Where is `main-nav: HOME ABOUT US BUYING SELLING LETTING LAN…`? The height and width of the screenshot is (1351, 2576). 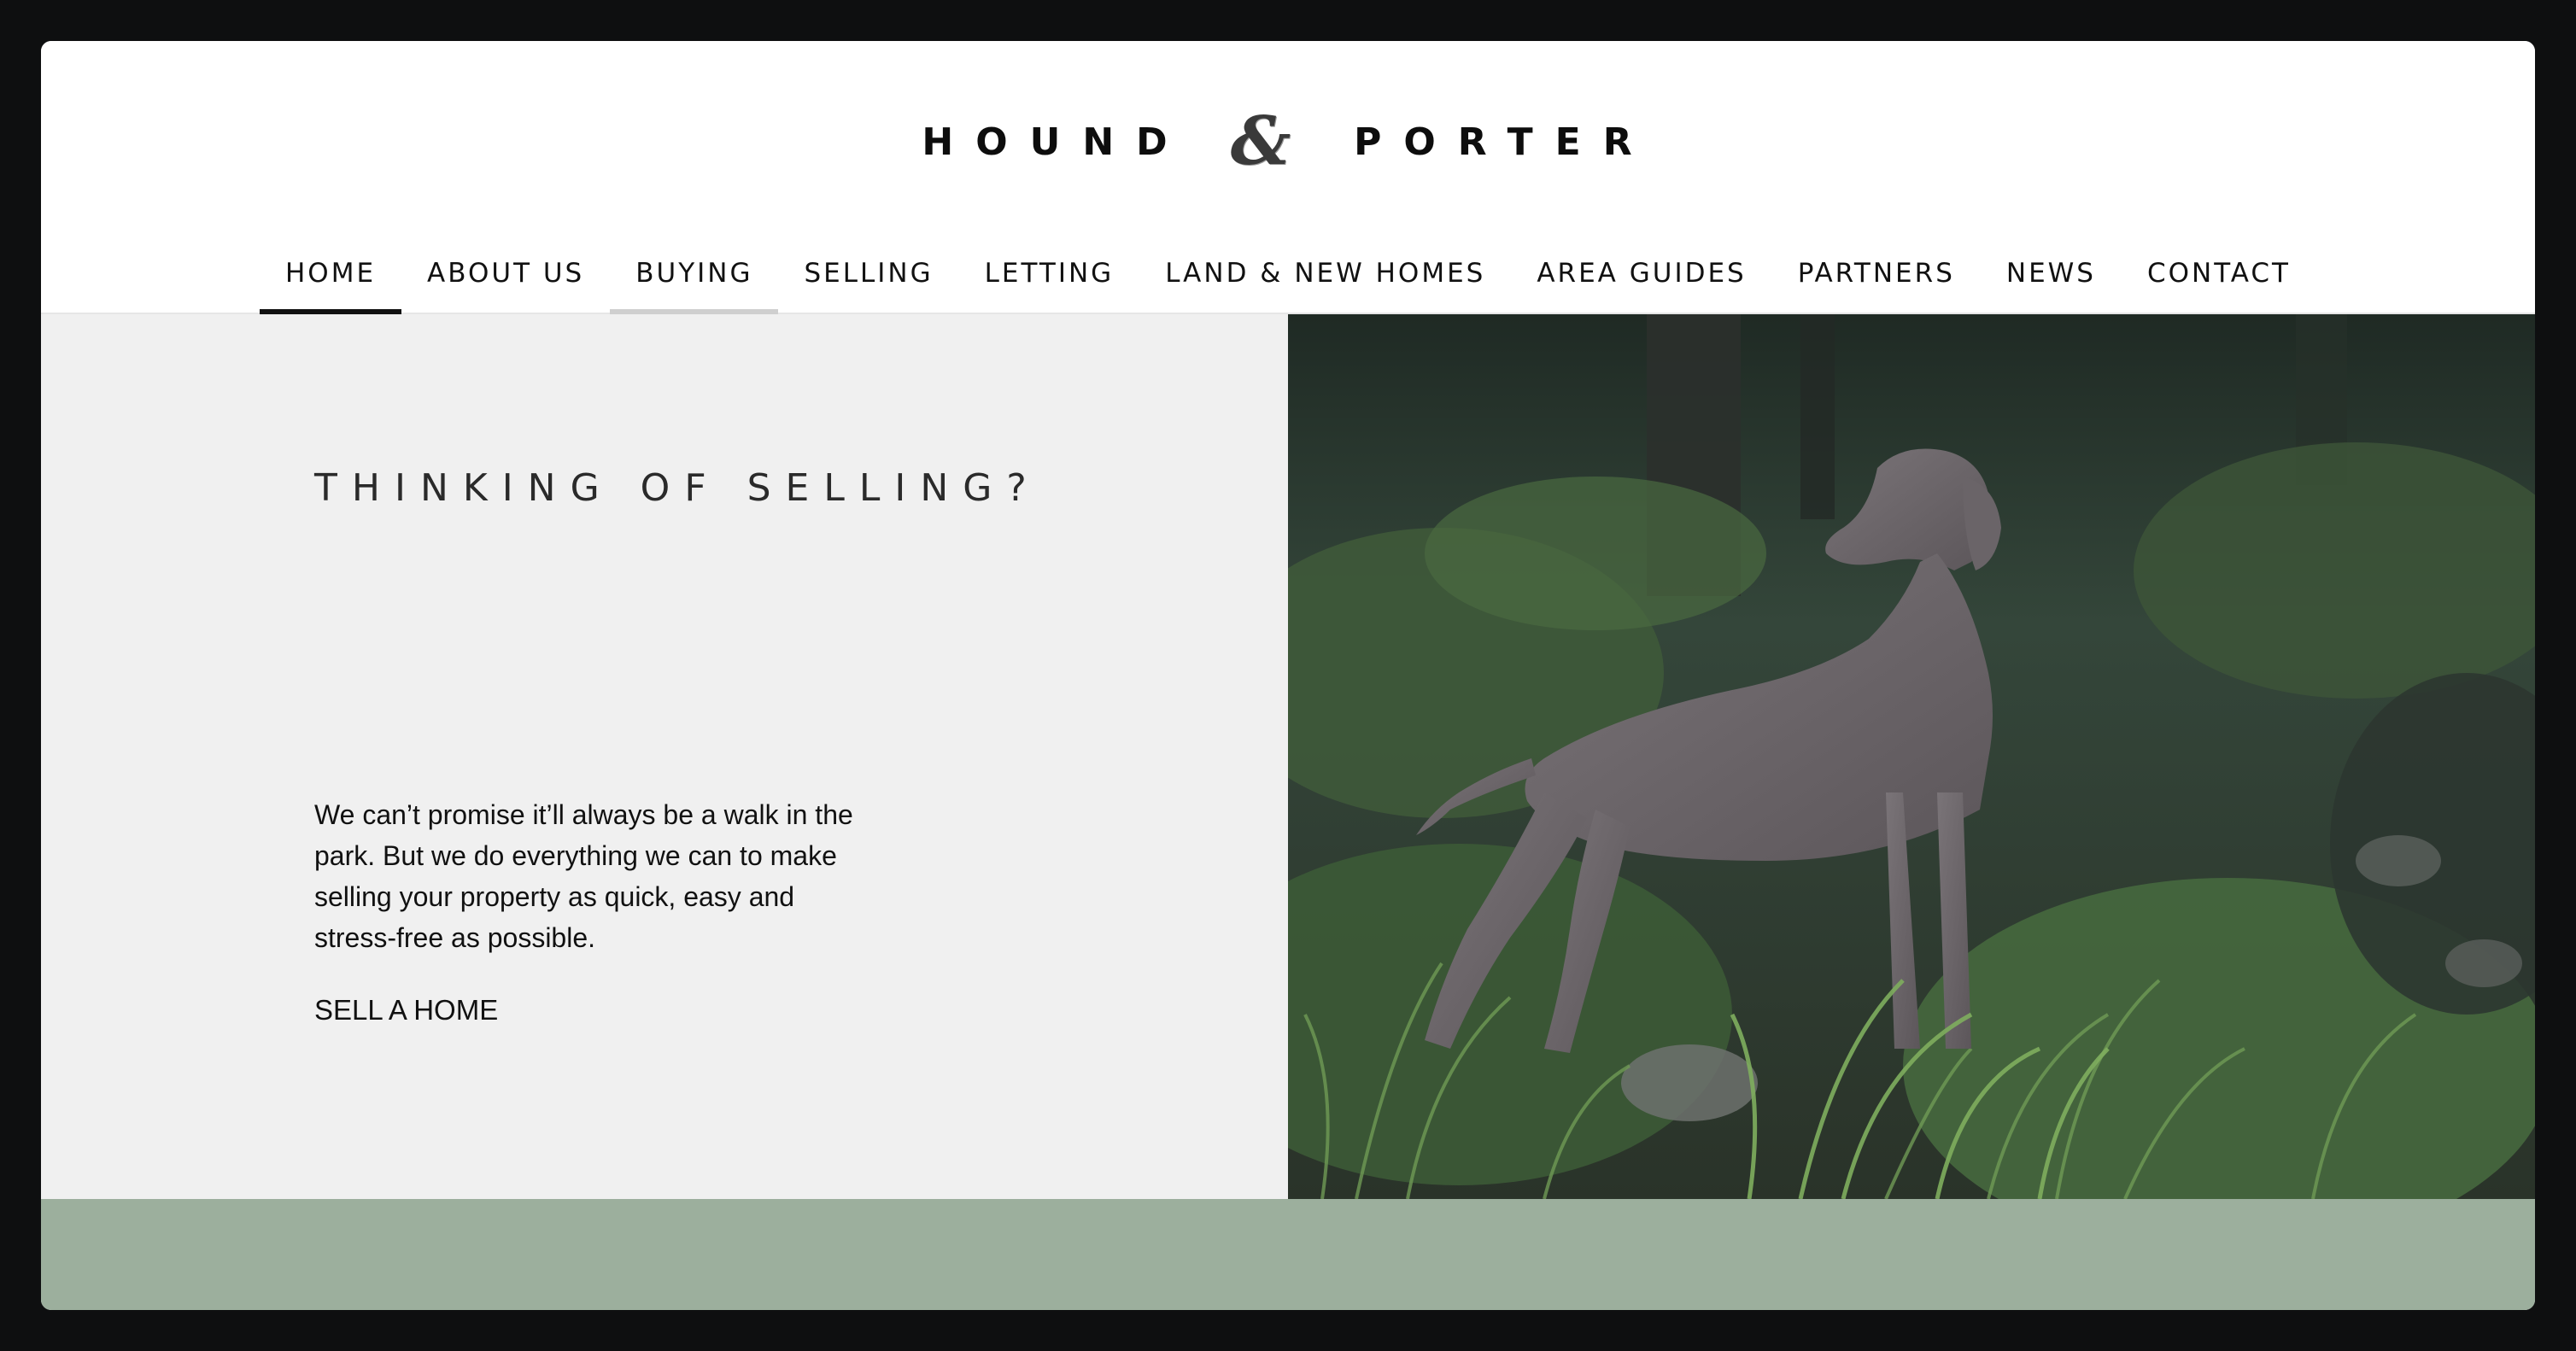 main-nav: HOME ABOUT US BUYING SELLING LETTING LAN… is located at coordinates (1288, 280).